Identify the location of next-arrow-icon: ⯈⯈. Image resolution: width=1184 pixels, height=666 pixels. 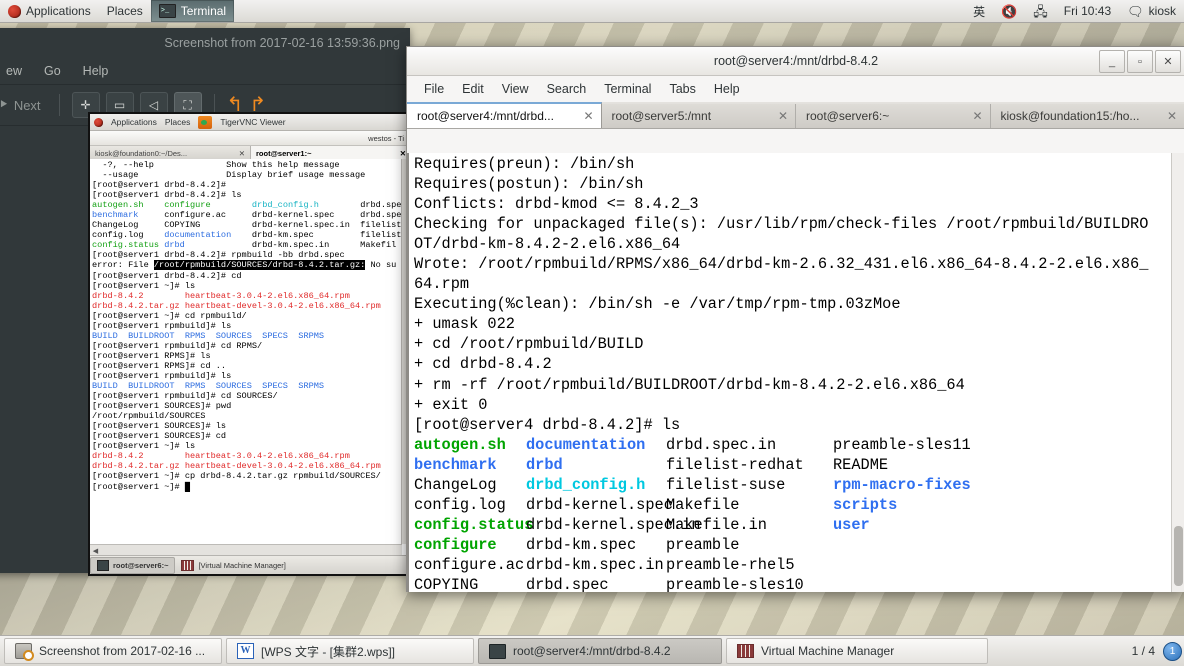
(4, 104).